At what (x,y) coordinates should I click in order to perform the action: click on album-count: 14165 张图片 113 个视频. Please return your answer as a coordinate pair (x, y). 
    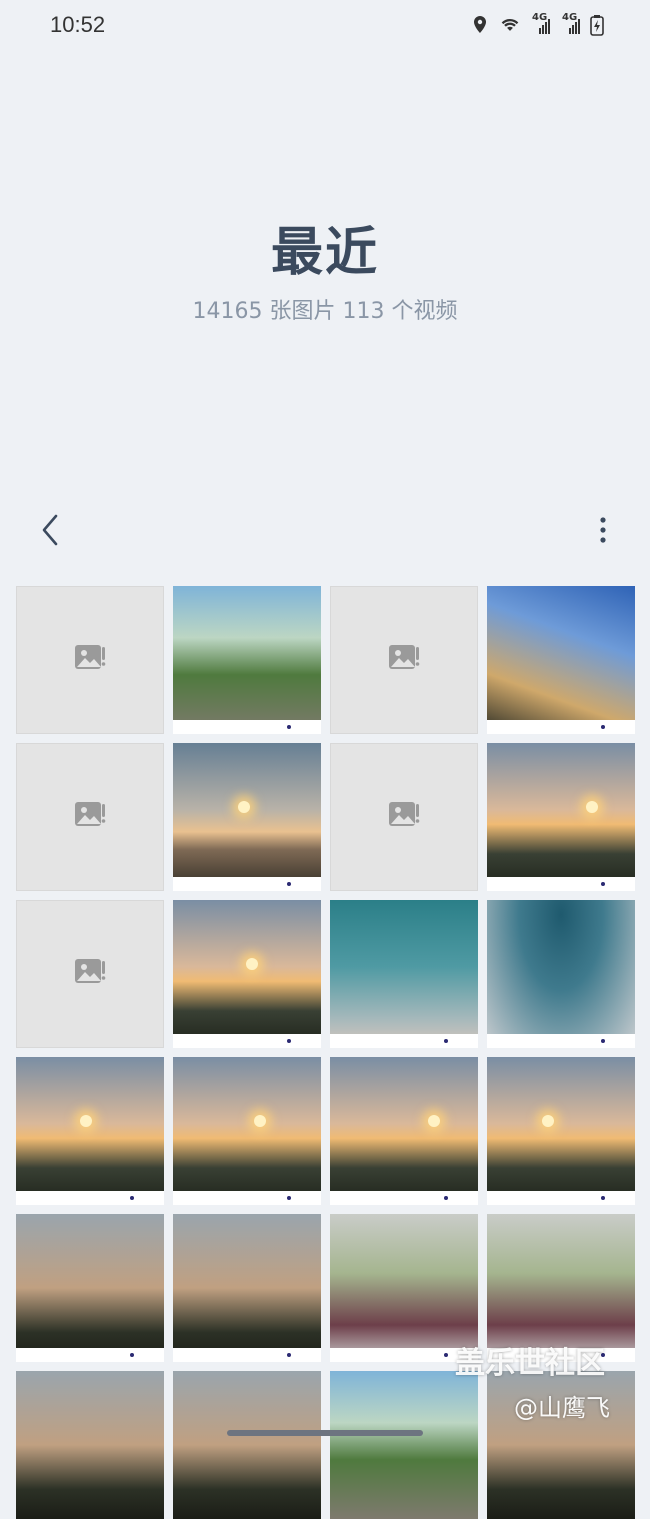
    Looking at the image, I should click on (325, 311).